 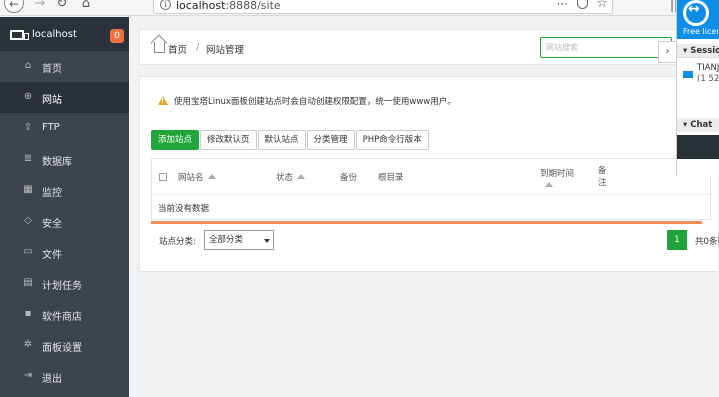 What do you see at coordinates (64, 190) in the screenshot?
I see `sidebar-item-monitor: ▦ 监控` at bounding box center [64, 190].